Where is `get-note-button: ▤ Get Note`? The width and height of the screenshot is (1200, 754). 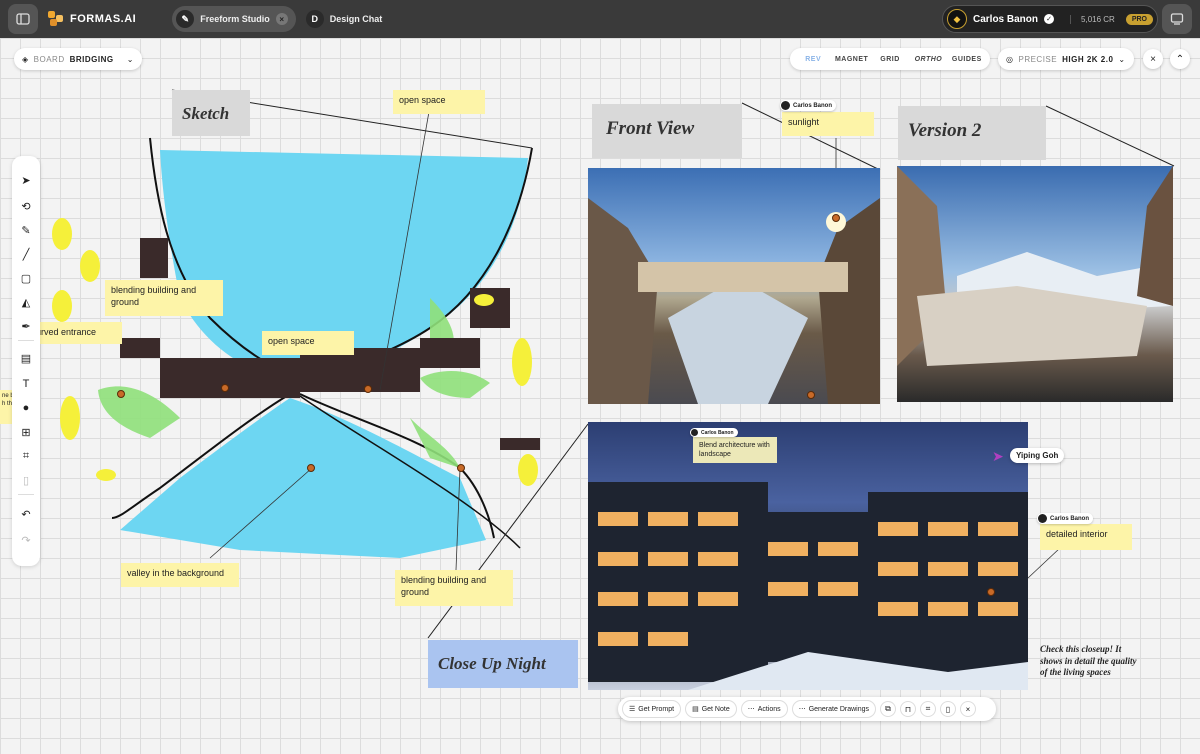
get-note-button: ▤ Get Note is located at coordinates (711, 709).